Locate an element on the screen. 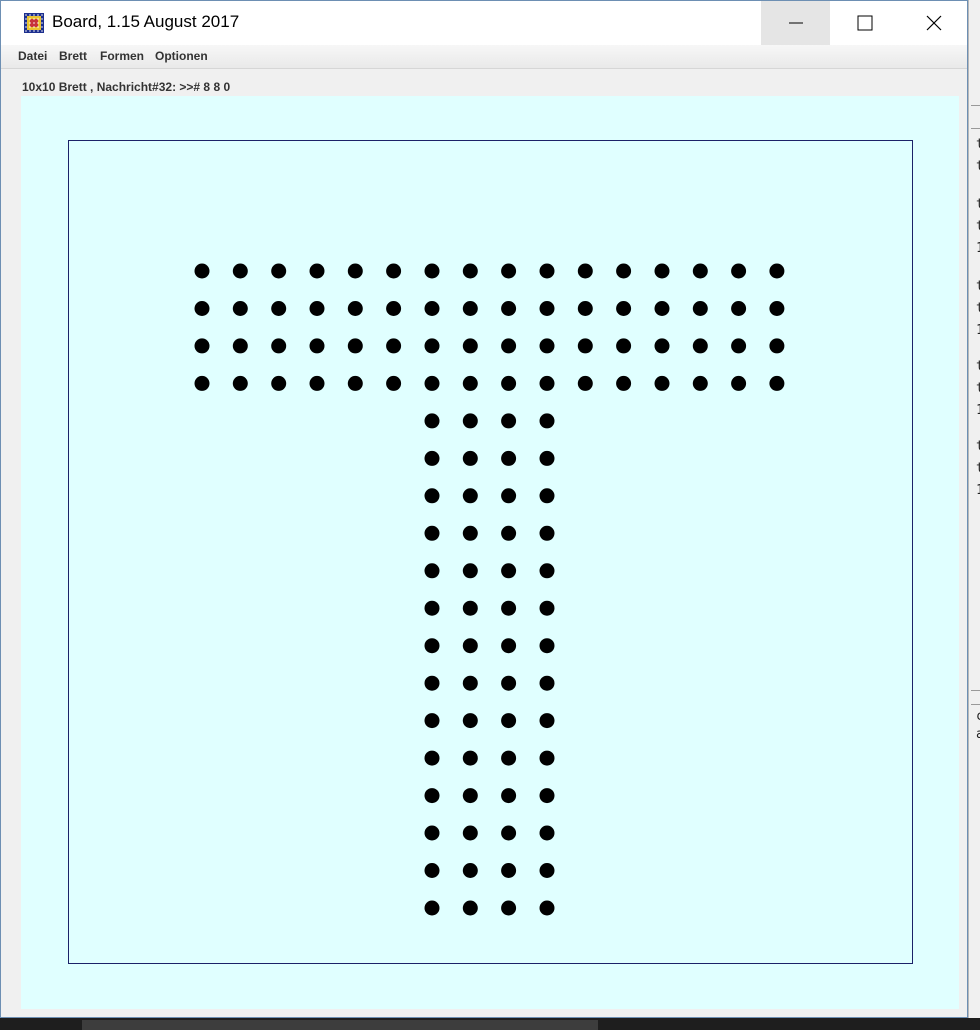  close-button is located at coordinates (933, 23).